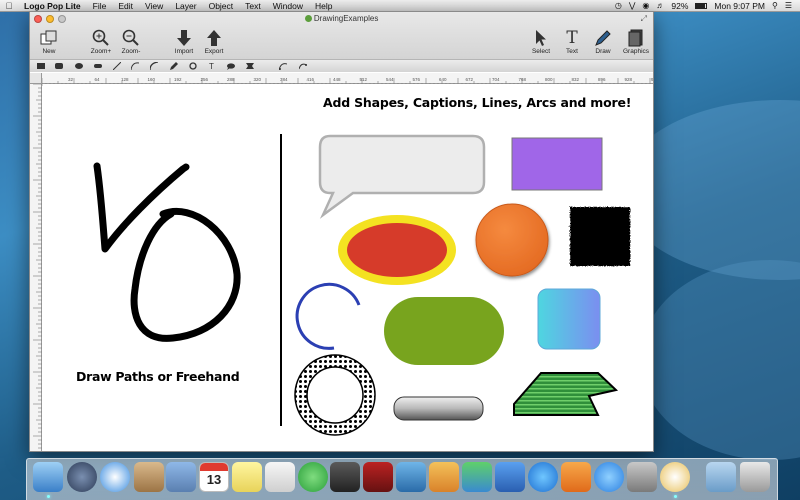  Describe the element at coordinates (549, 79) in the screenshot. I see `ruler-tick-label: 800` at that location.